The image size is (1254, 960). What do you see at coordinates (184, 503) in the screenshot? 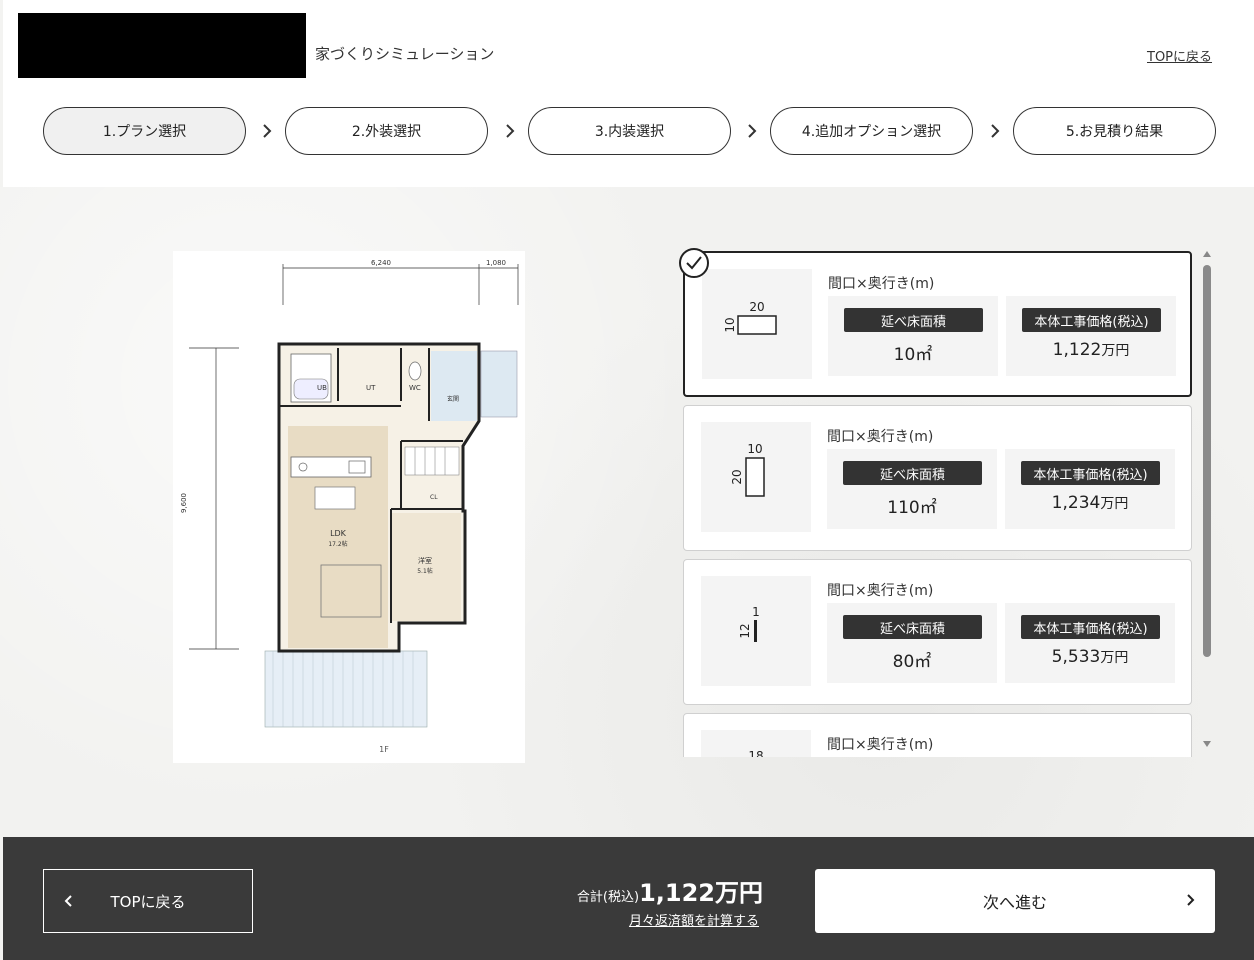
I see `dim-left: 9,600` at bounding box center [184, 503].